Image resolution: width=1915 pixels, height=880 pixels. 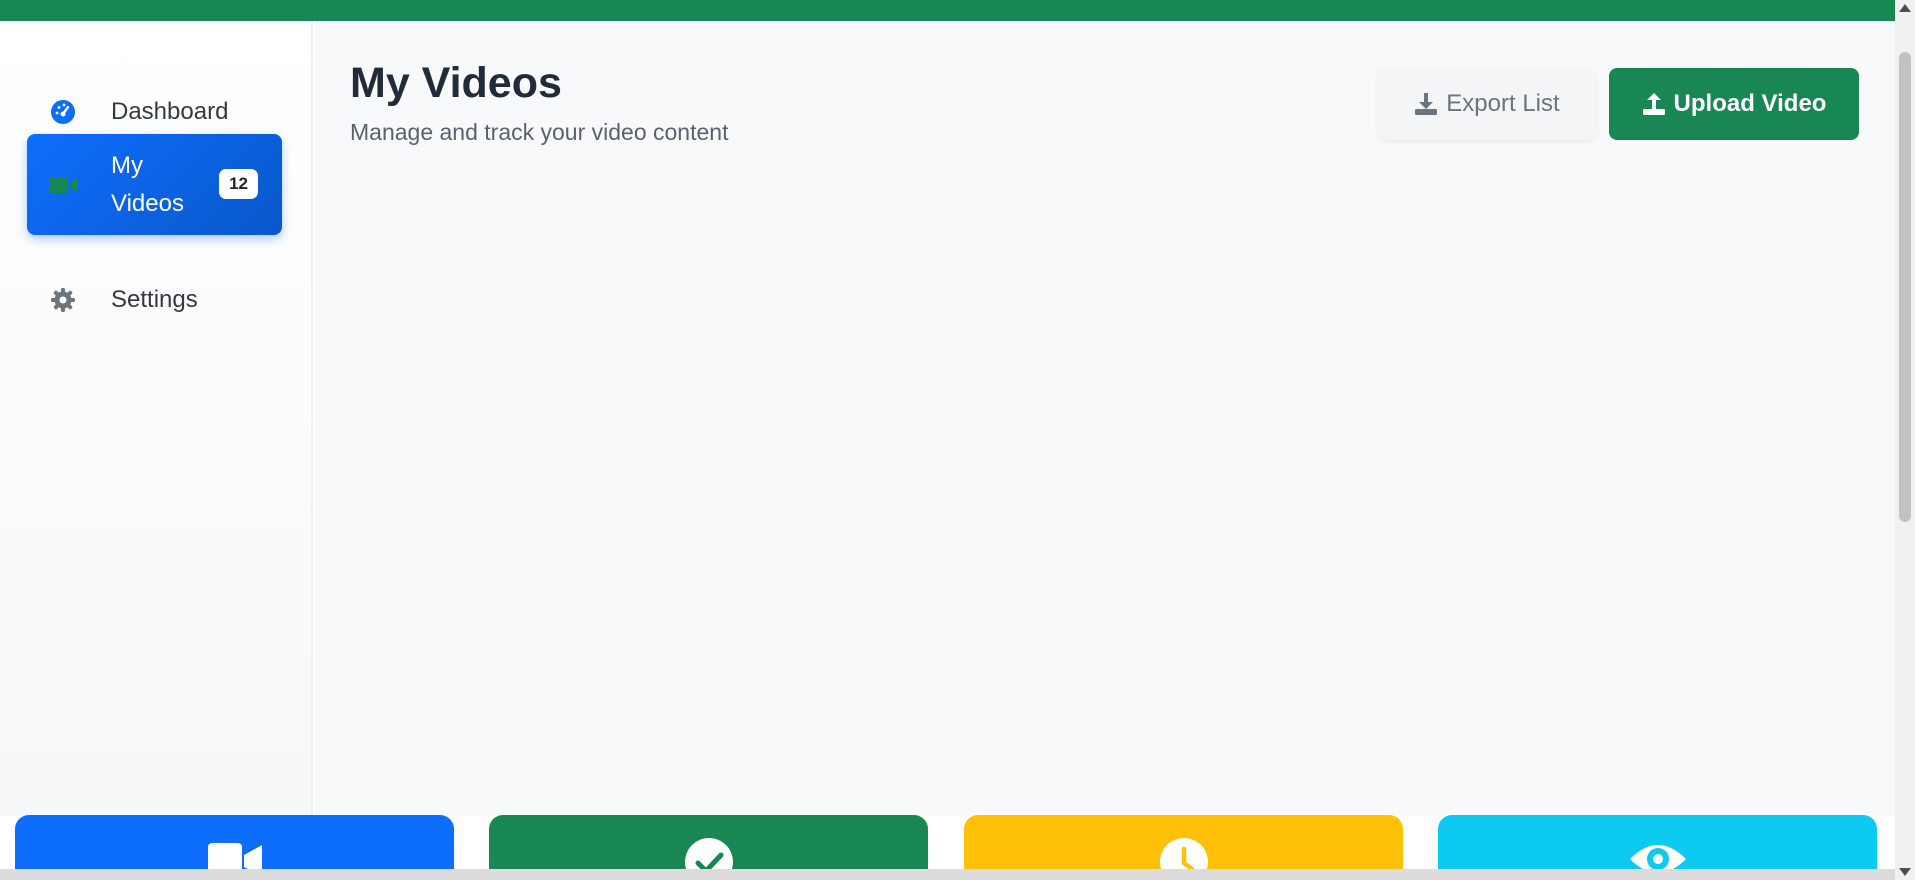 I want to click on gauge-icon, so click(x=63, y=112).